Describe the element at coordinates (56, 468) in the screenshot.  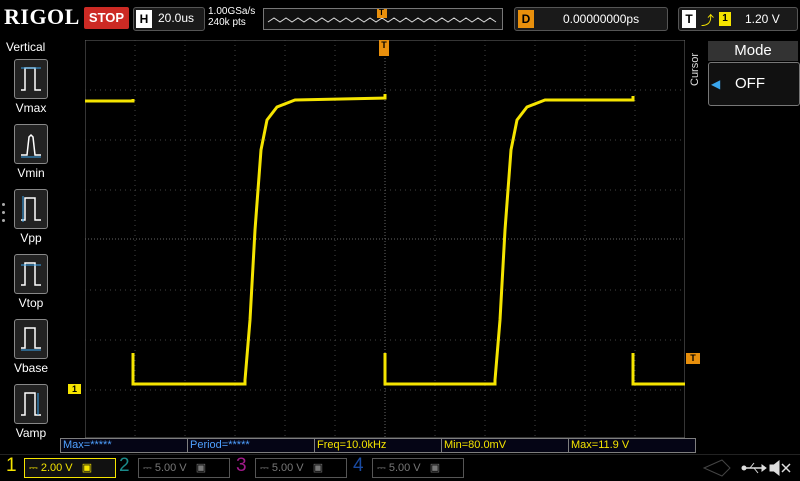
I see `ch1-scale: 2.00 V` at that location.